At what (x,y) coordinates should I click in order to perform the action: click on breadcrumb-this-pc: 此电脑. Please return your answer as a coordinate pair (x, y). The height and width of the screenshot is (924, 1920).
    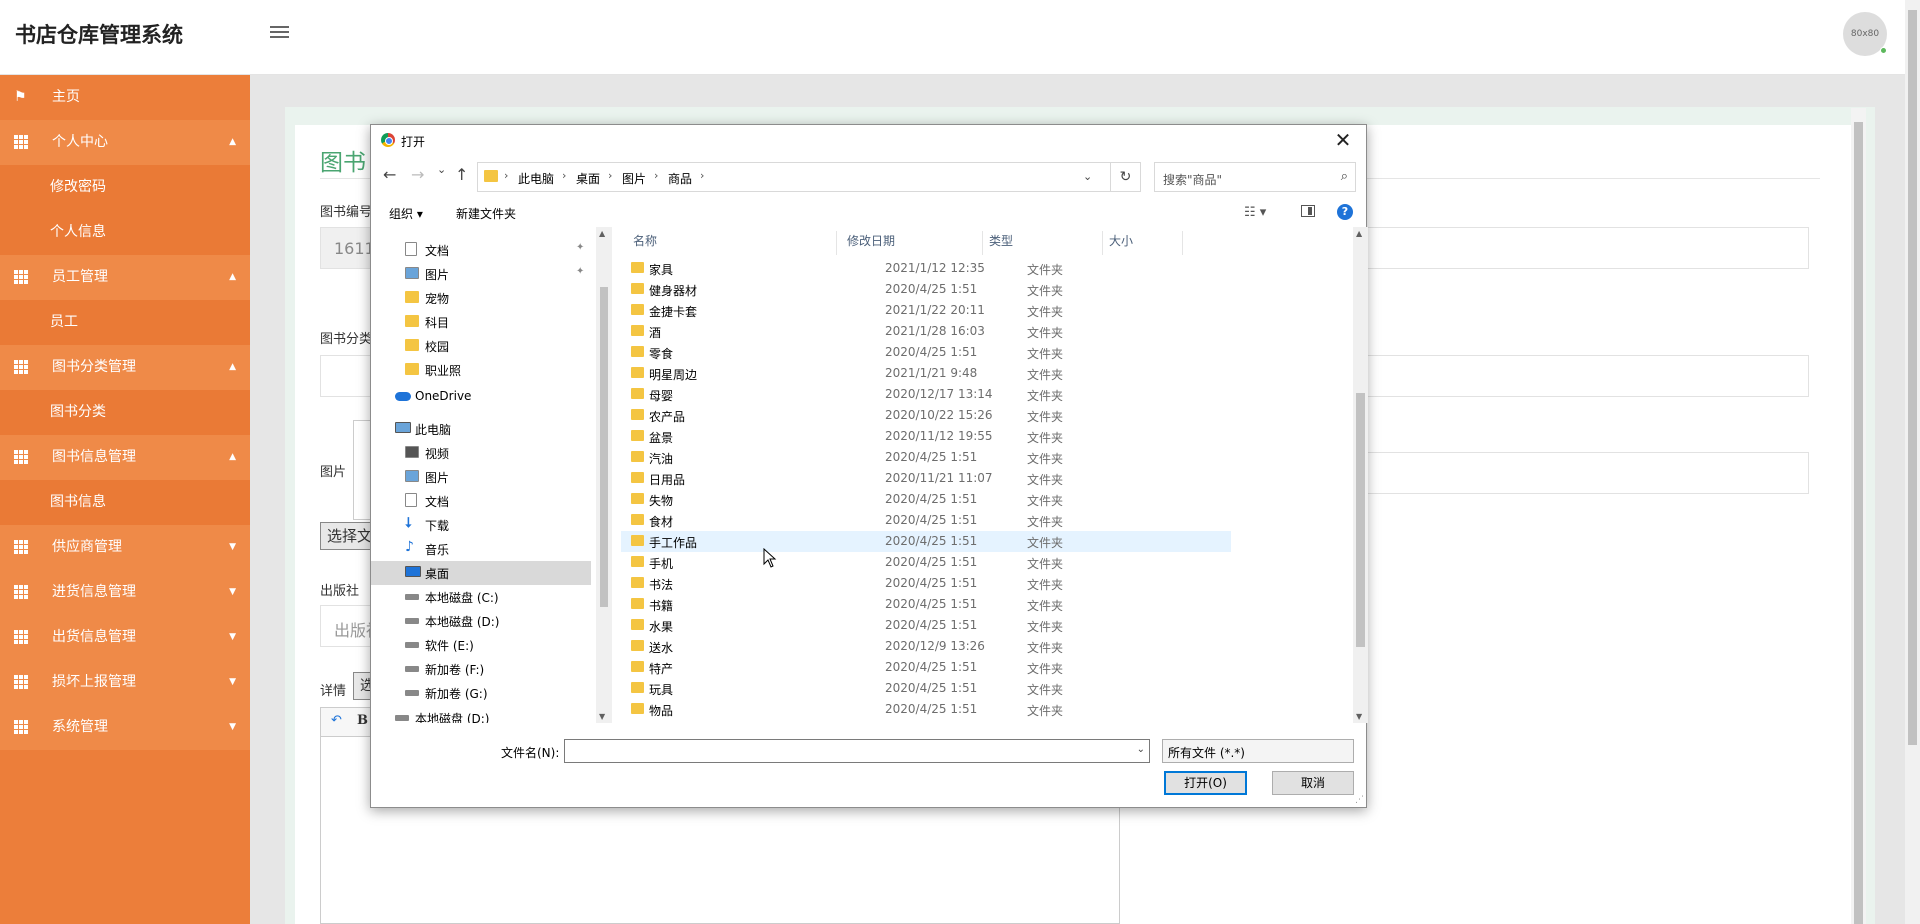
    Looking at the image, I should click on (536, 178).